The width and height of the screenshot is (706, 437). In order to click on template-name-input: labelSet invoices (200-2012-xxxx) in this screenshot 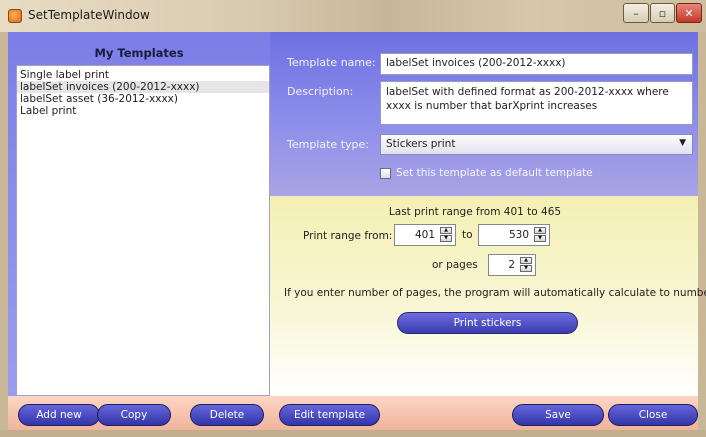, I will do `click(536, 64)`.